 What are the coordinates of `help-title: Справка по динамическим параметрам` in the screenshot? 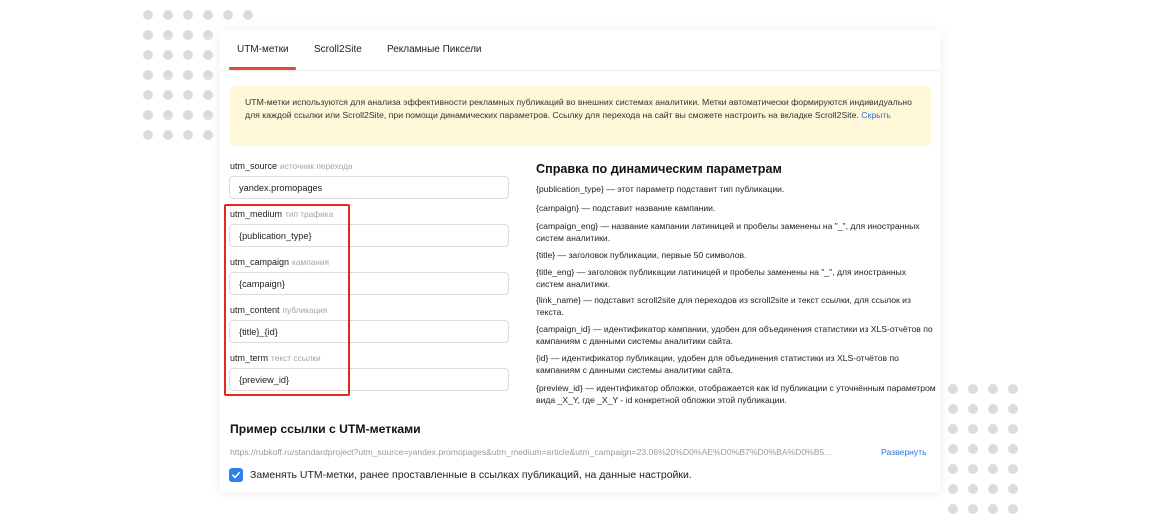 It's located at (659, 169).